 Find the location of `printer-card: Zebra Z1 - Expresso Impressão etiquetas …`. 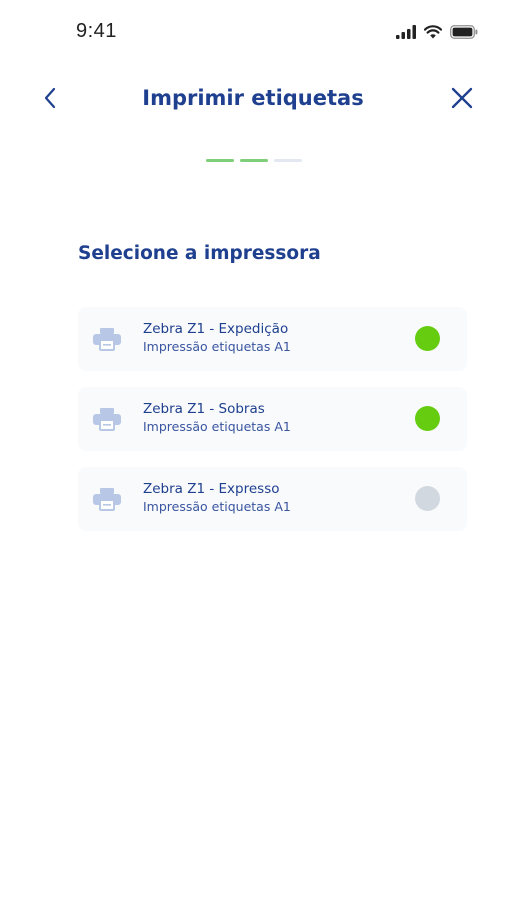

printer-card: Zebra Z1 - Expresso Impressão etiquetas … is located at coordinates (272, 499).